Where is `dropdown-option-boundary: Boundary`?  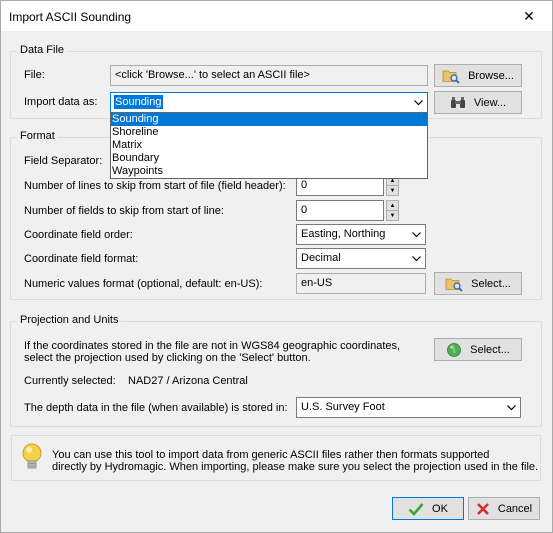 dropdown-option-boundary: Boundary is located at coordinates (269, 158).